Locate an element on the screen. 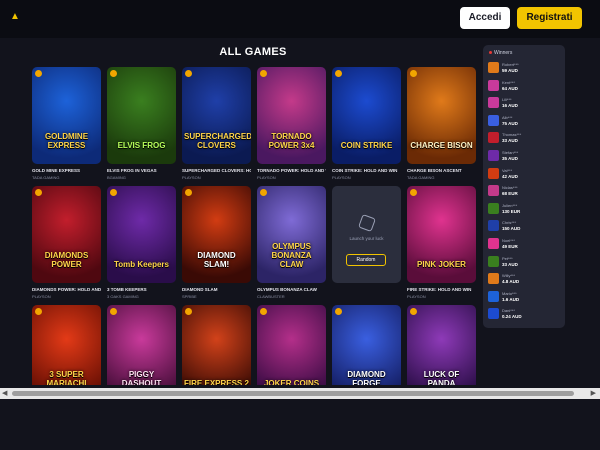 The height and width of the screenshot is (450, 600). winner-row: Niclas*** 68 EUR is located at coordinates (525, 191).